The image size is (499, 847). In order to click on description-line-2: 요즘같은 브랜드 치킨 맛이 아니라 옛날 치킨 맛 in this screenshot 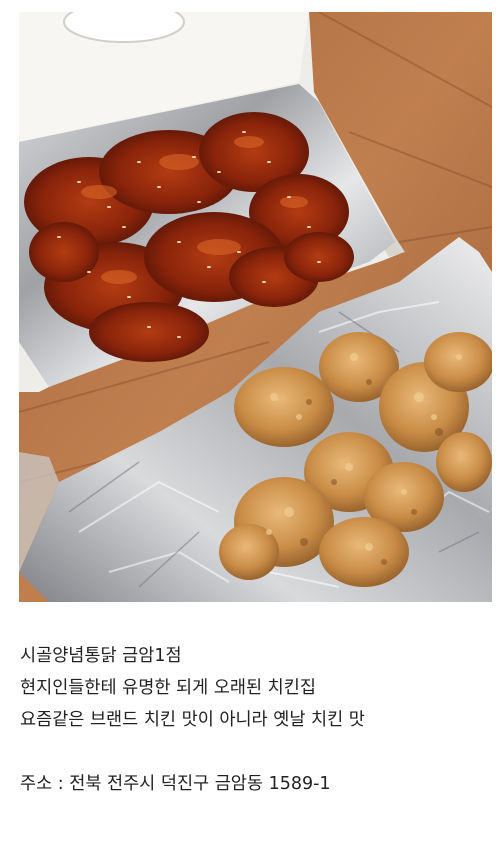, I will do `click(192, 720)`.